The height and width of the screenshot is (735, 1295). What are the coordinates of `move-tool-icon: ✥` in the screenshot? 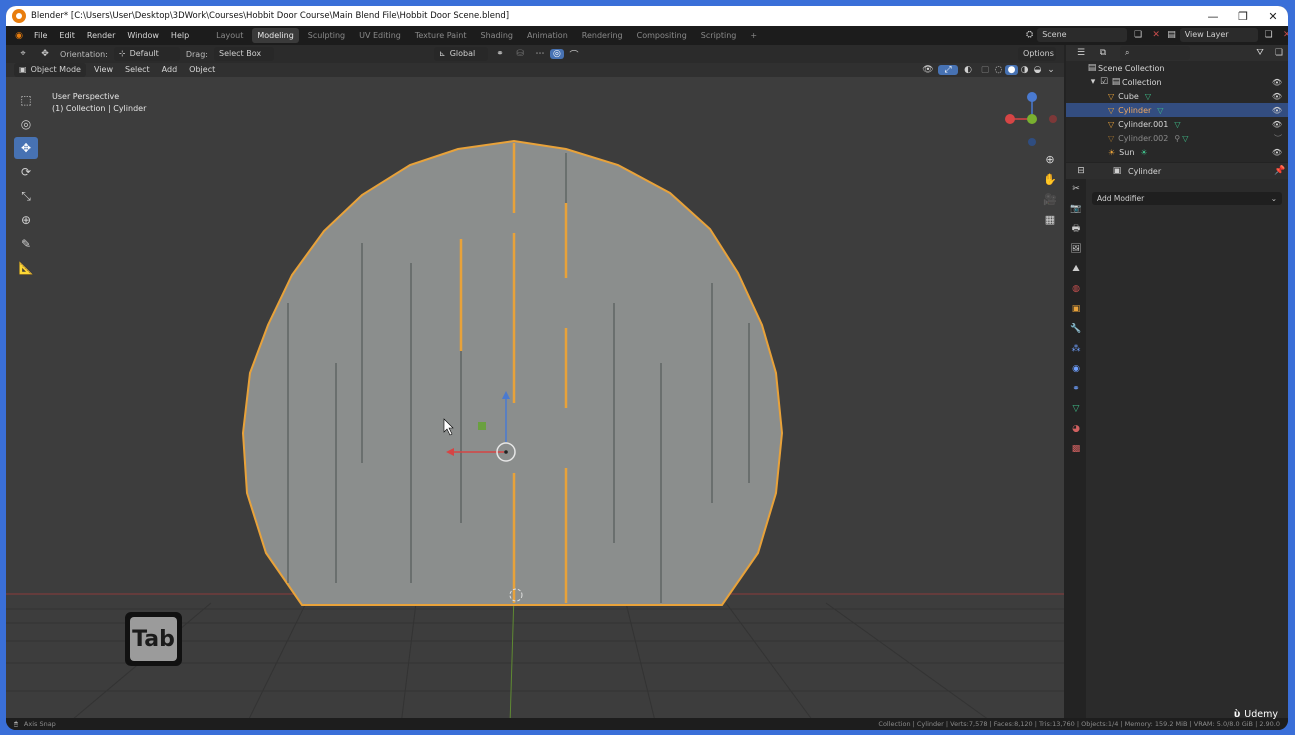 It's located at (26, 148).